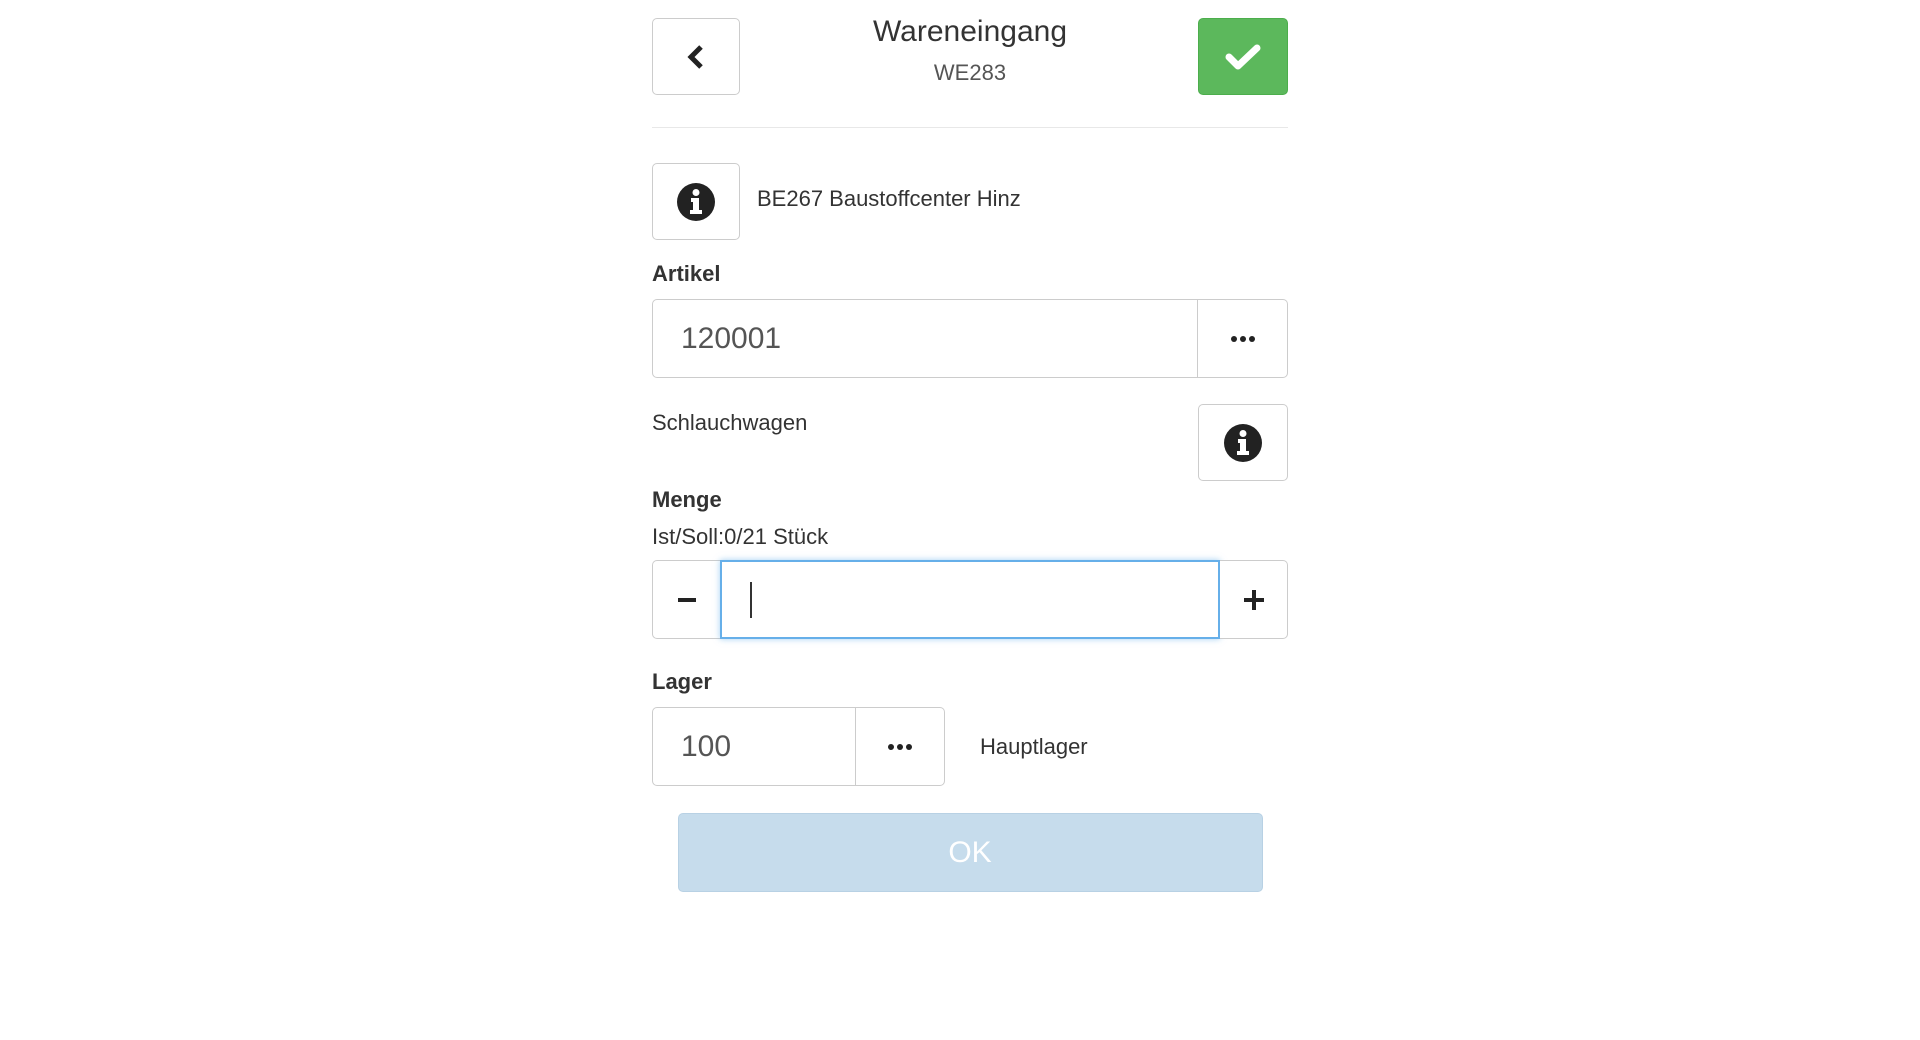 Image resolution: width=1920 pixels, height=1040 pixels. What do you see at coordinates (970, 50) in the screenshot?
I see `title-block: Wareneingang WE283` at bounding box center [970, 50].